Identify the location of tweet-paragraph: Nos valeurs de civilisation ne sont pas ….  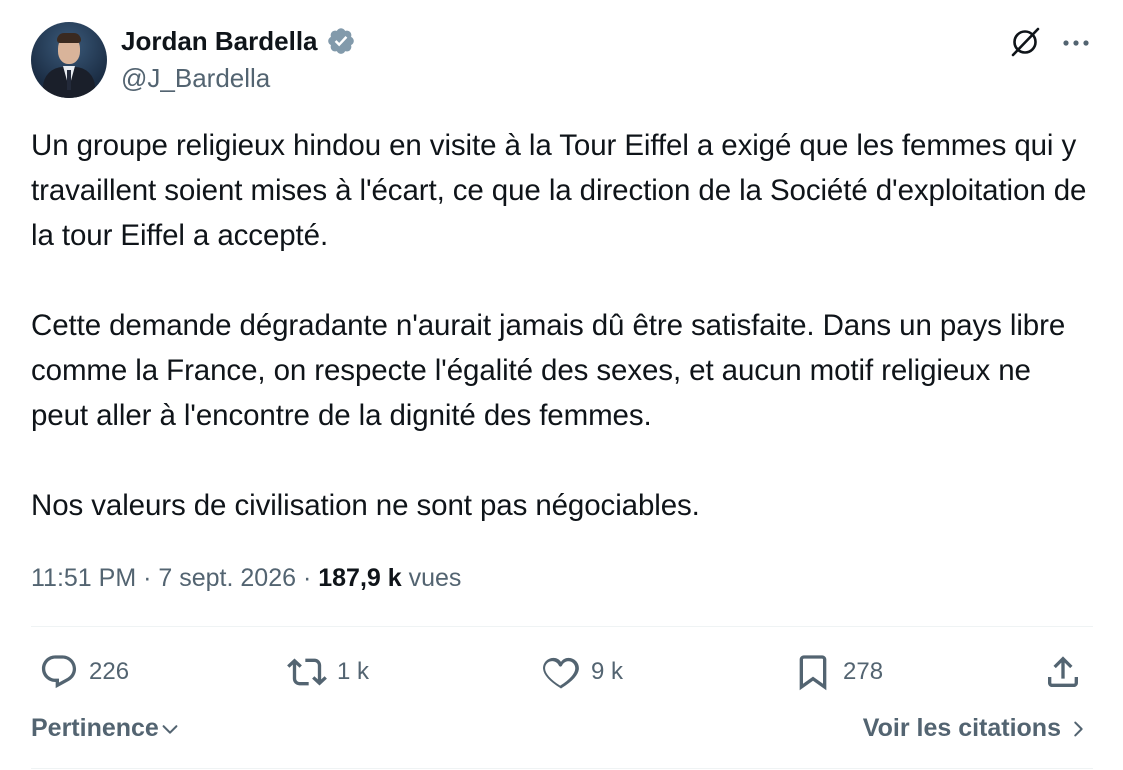
(365, 505).